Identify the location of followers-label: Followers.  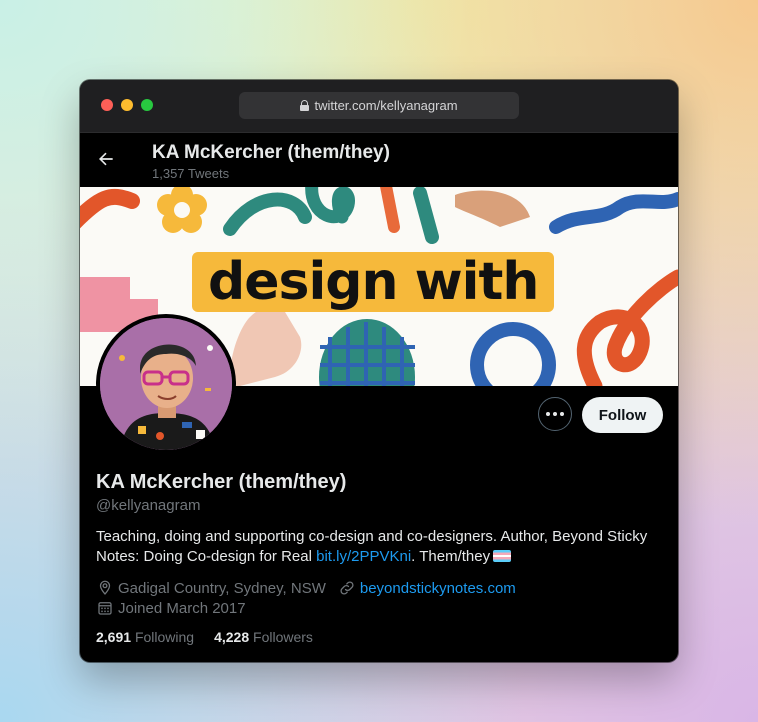
(283, 637).